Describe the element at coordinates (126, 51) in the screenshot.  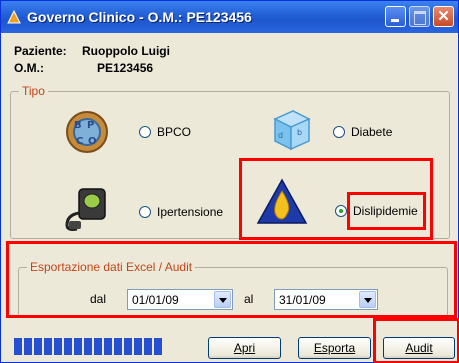
I see `patient-name: Ruoppolo Luigi` at that location.